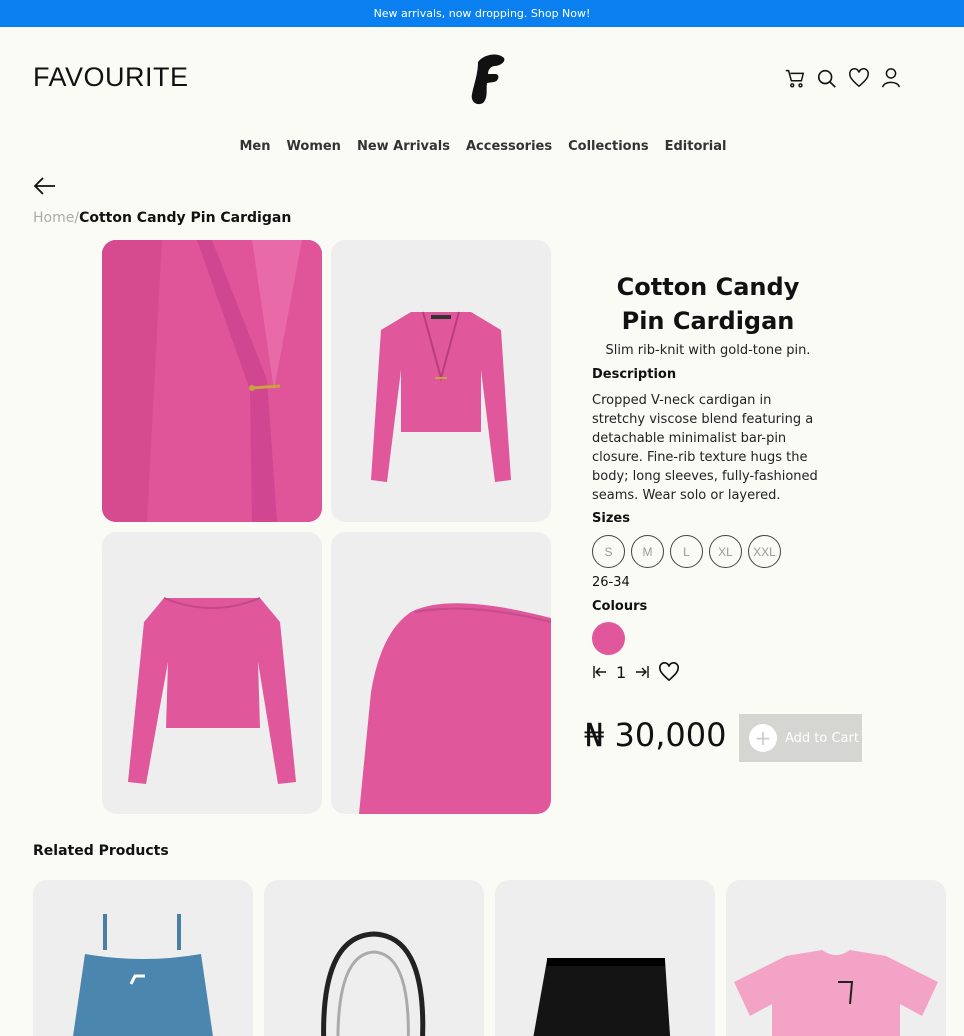  What do you see at coordinates (611, 582) in the screenshot?
I see `size-range: 26-34` at bounding box center [611, 582].